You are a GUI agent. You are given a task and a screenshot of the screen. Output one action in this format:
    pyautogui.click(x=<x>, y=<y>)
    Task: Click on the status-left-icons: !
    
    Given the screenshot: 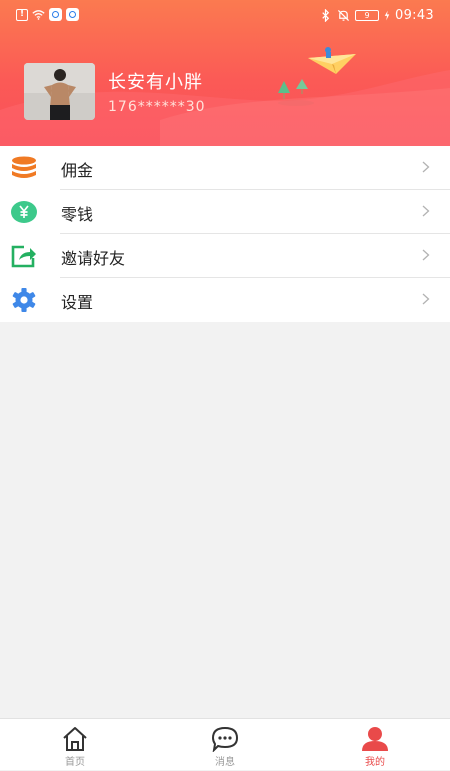 What is the action you would take?
    pyautogui.click(x=47, y=14)
    